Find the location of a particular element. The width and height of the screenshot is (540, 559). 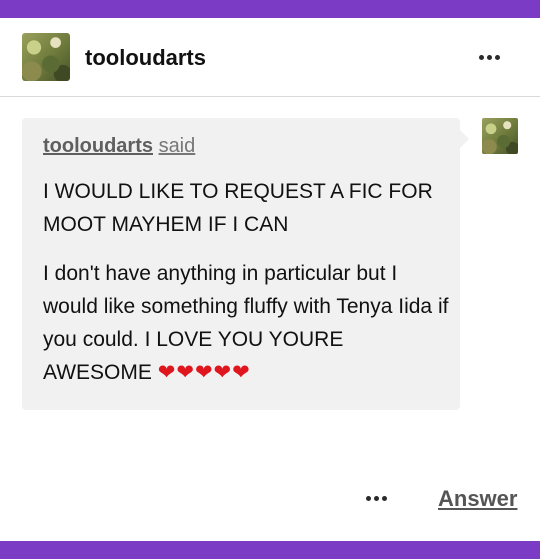

top-accent-bar is located at coordinates (270, 9).